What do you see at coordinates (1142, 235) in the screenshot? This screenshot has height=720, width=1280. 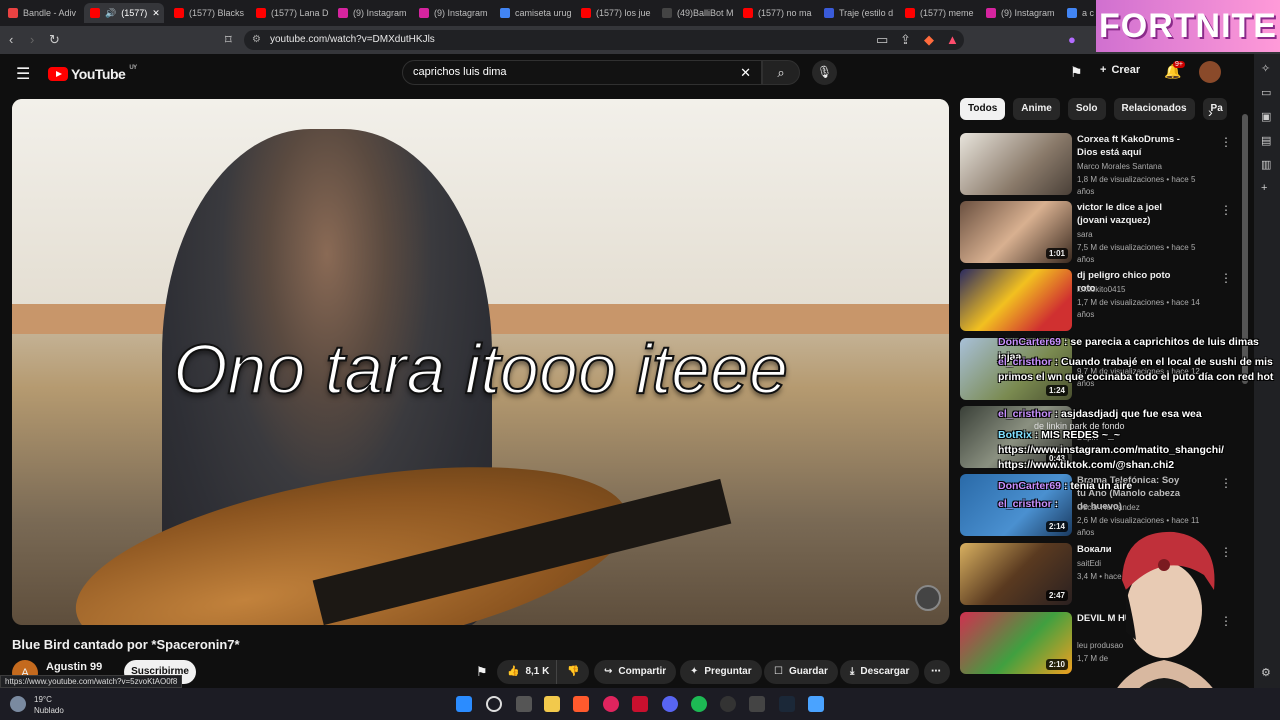 I see `rec-channel: sara` at bounding box center [1142, 235].